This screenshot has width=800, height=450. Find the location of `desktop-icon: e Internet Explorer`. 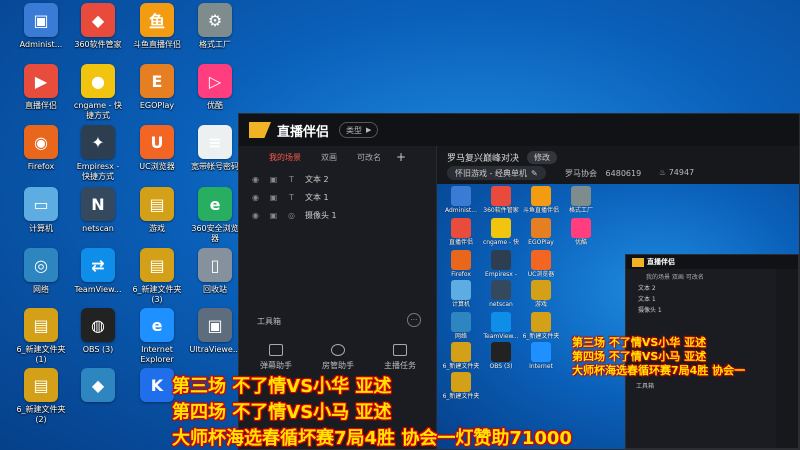

desktop-icon: e Internet Explorer is located at coordinates (157, 337).